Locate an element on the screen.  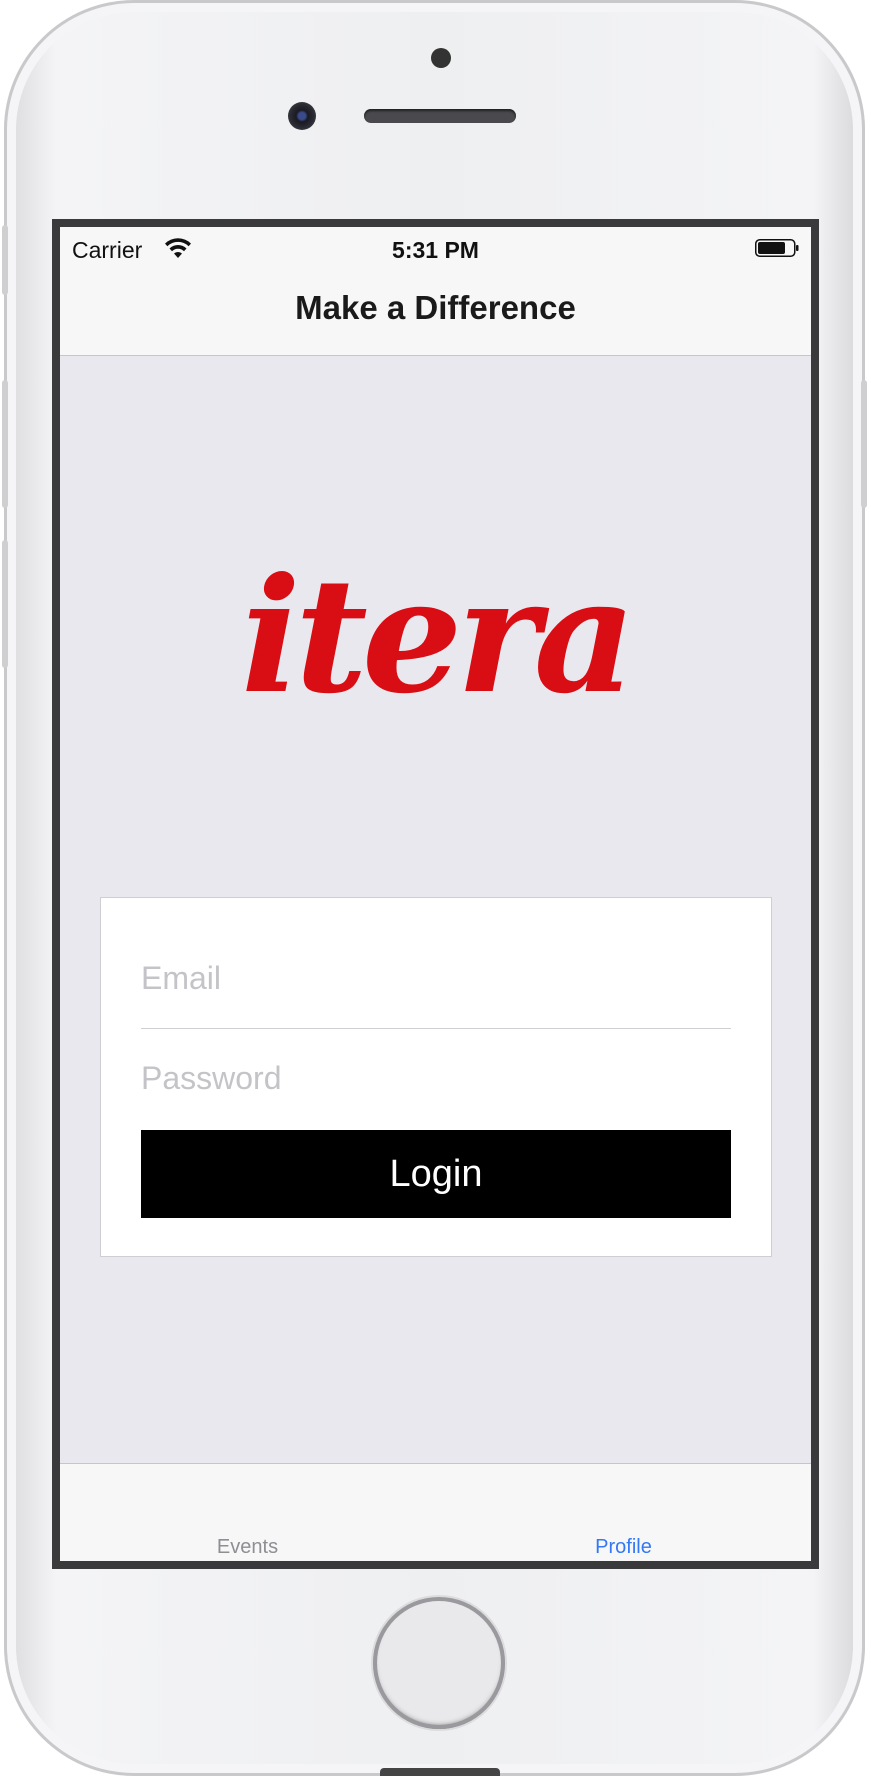
page-title: Make a Difference is located at coordinates (435, 307).